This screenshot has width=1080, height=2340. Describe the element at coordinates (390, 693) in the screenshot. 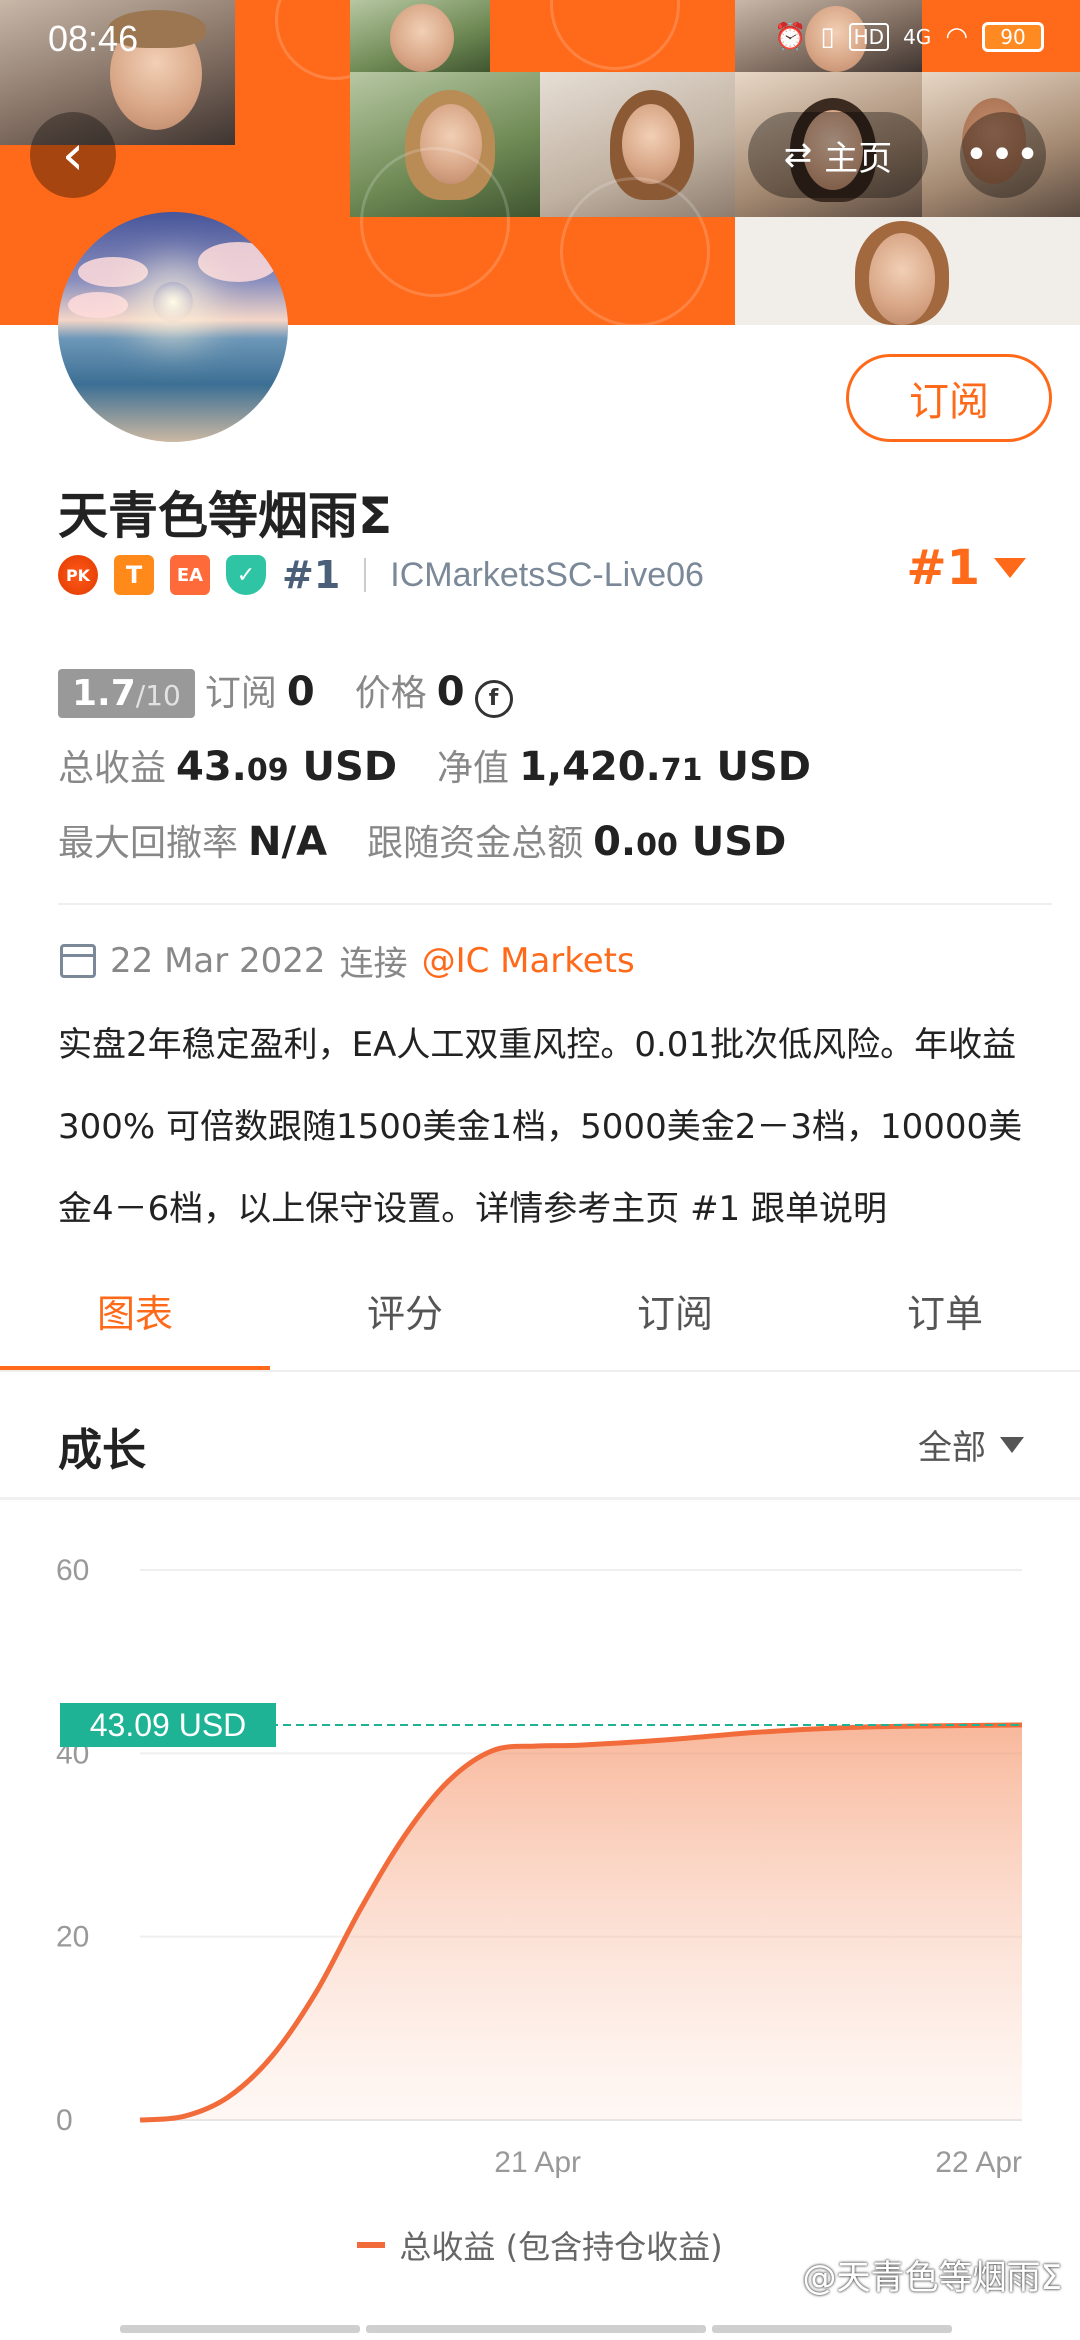

I see `price-label: 价格` at that location.